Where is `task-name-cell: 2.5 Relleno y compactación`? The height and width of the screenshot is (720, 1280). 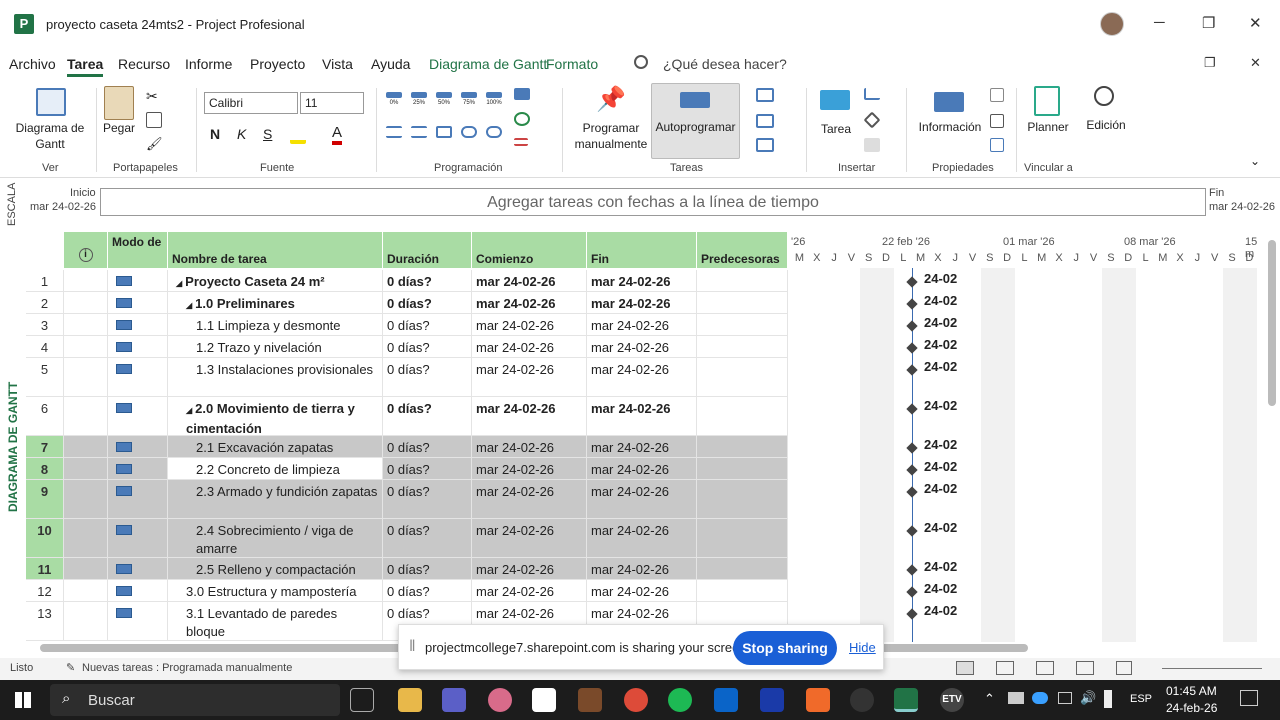
task-name-cell: 2.5 Relleno y compactación is located at coordinates (275, 568).